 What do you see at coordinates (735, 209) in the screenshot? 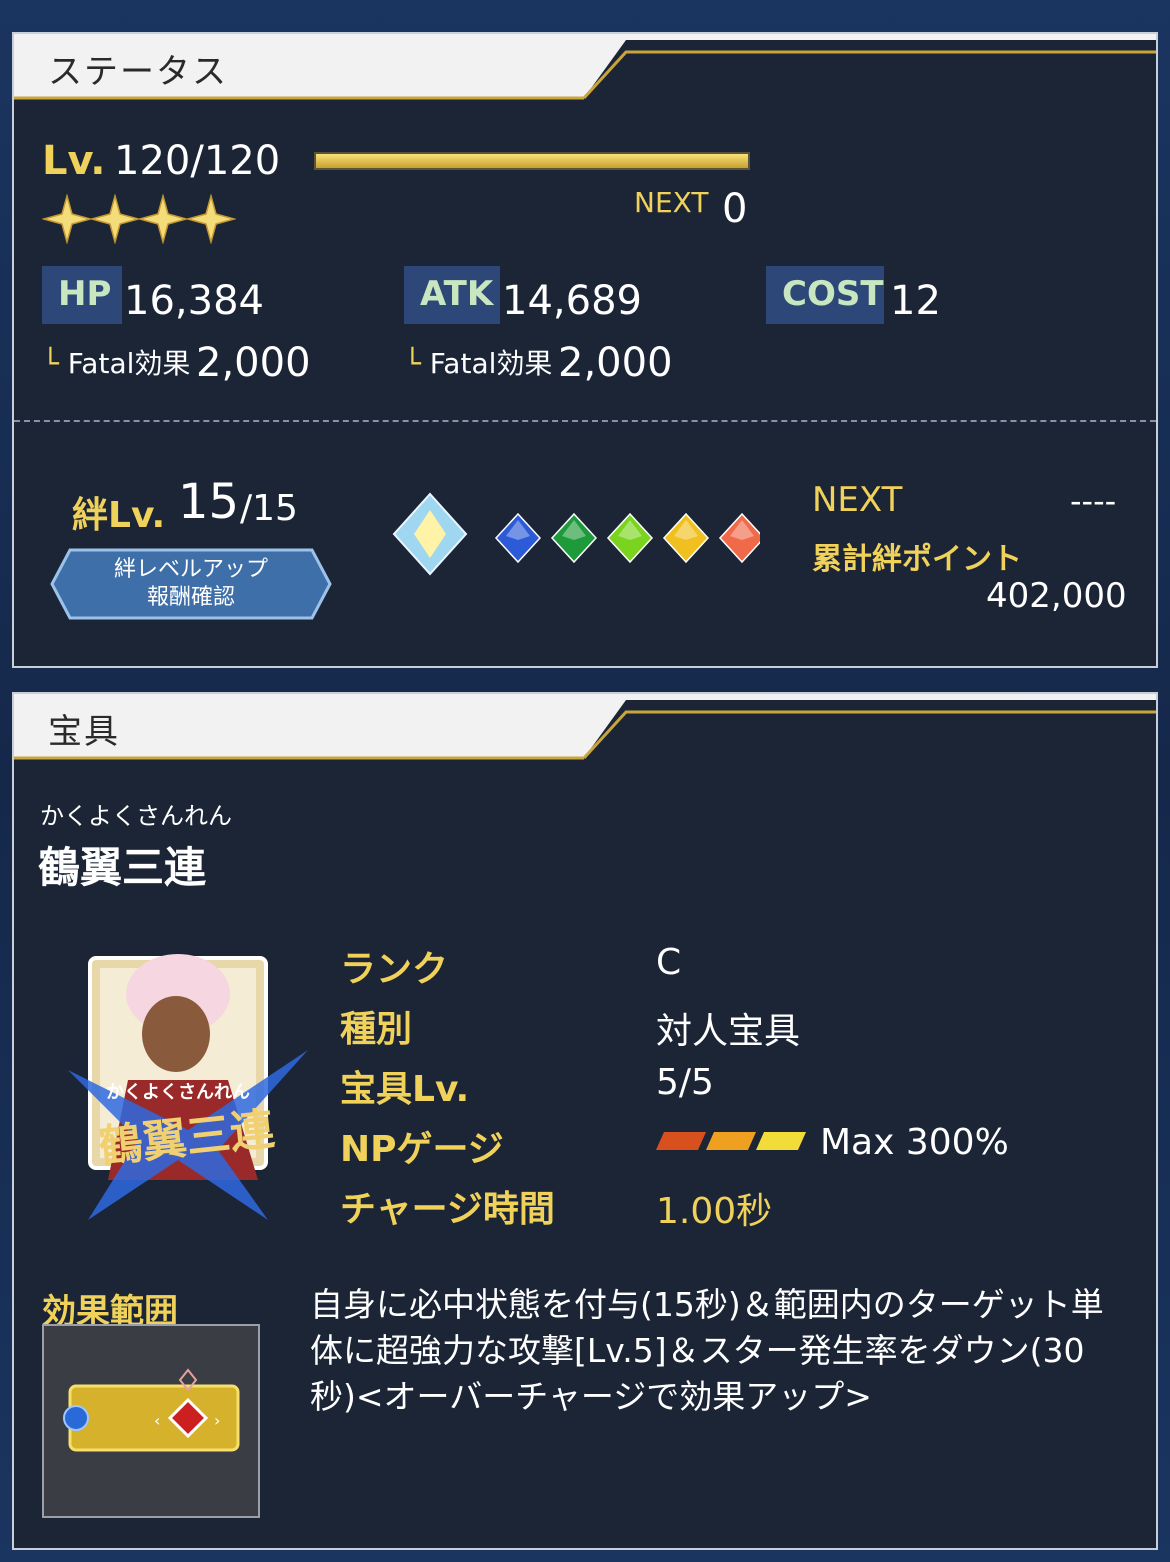
I see `next-value: 0` at bounding box center [735, 209].